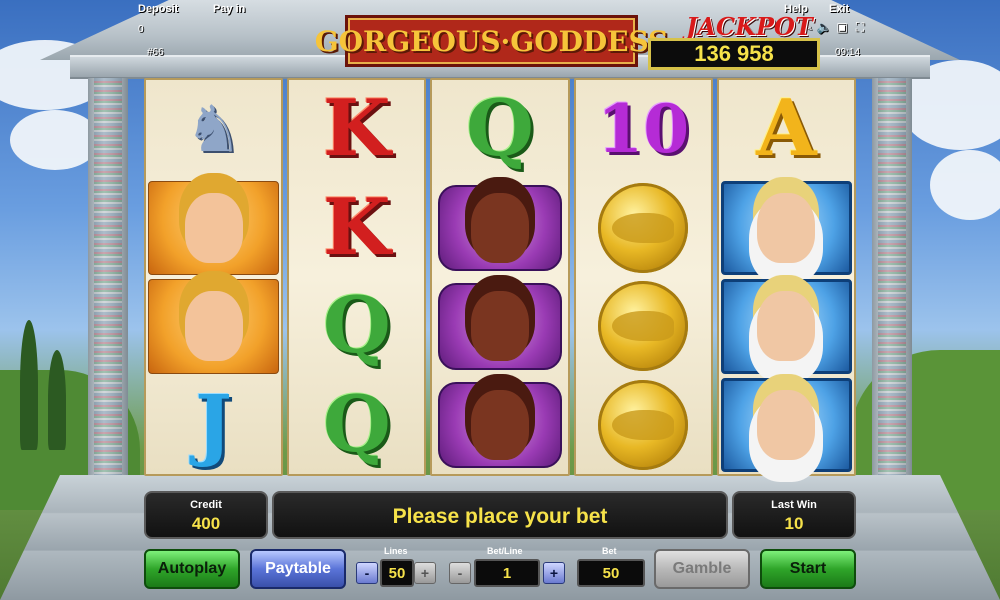 Image resolution: width=1000 pixels, height=600 pixels. I want to click on window-icon: ▣, so click(842, 27).